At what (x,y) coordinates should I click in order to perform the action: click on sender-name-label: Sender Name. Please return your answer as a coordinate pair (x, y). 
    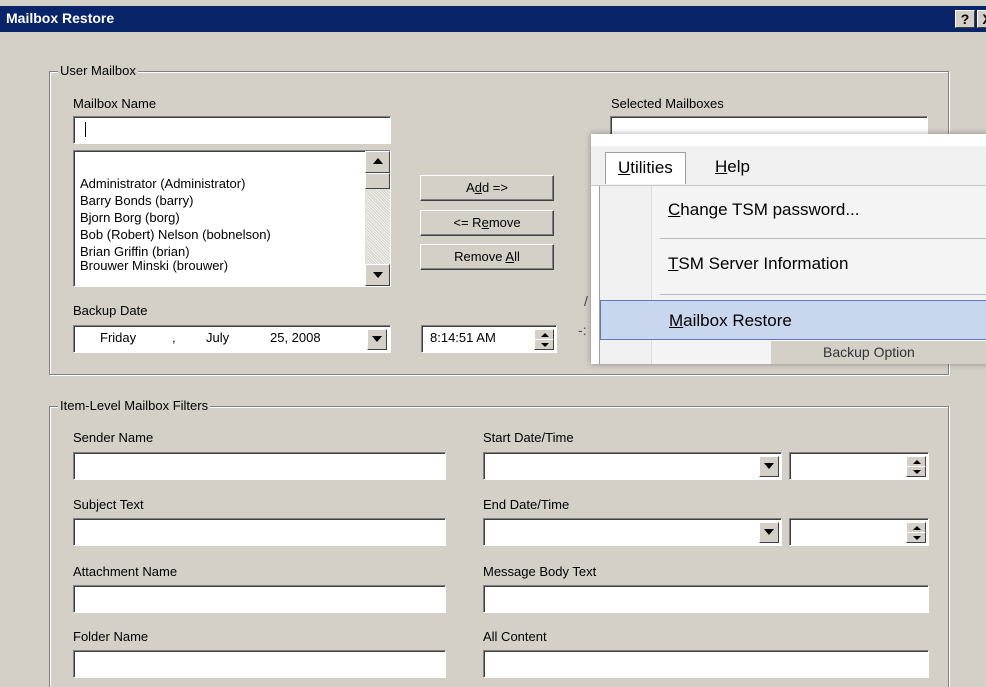
    Looking at the image, I should click on (113, 437).